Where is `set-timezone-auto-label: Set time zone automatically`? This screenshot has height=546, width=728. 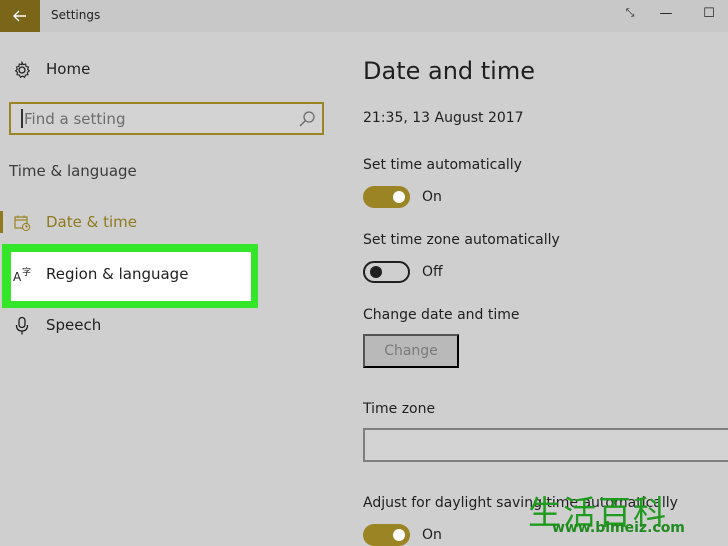 set-timezone-auto-label: Set time zone automatically is located at coordinates (461, 240).